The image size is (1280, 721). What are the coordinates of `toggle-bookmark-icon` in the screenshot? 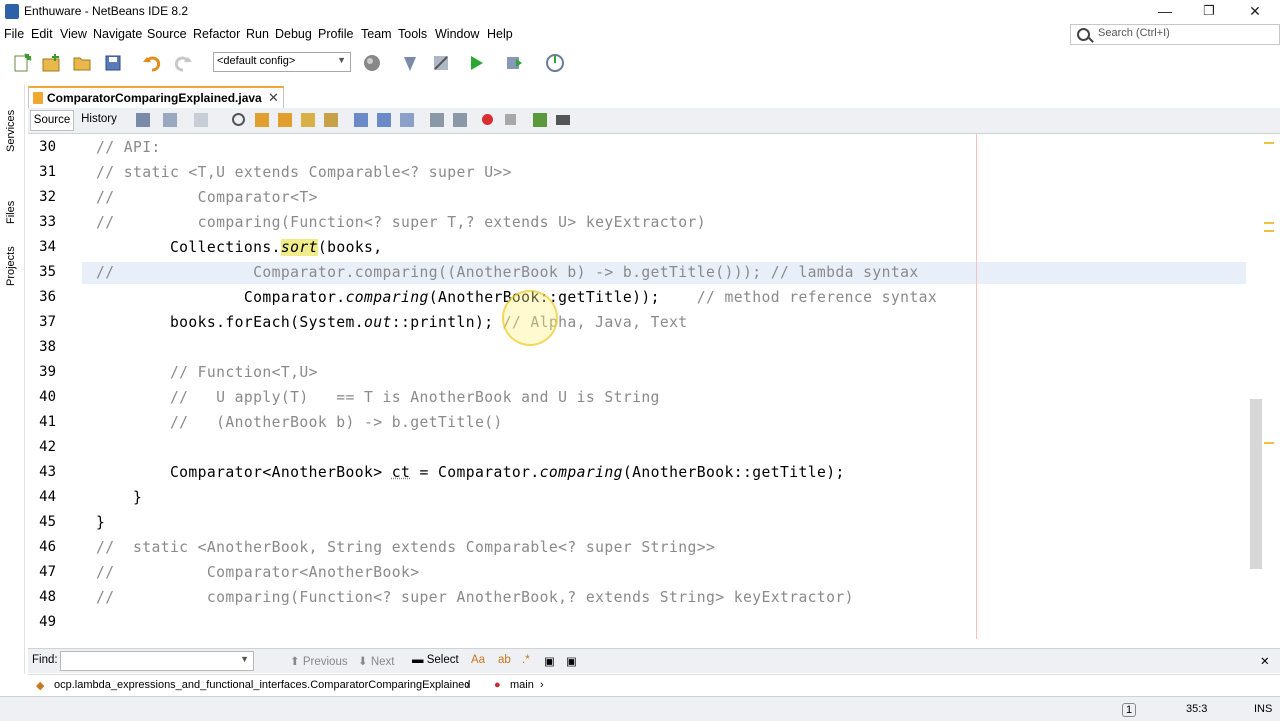 It's located at (407, 120).